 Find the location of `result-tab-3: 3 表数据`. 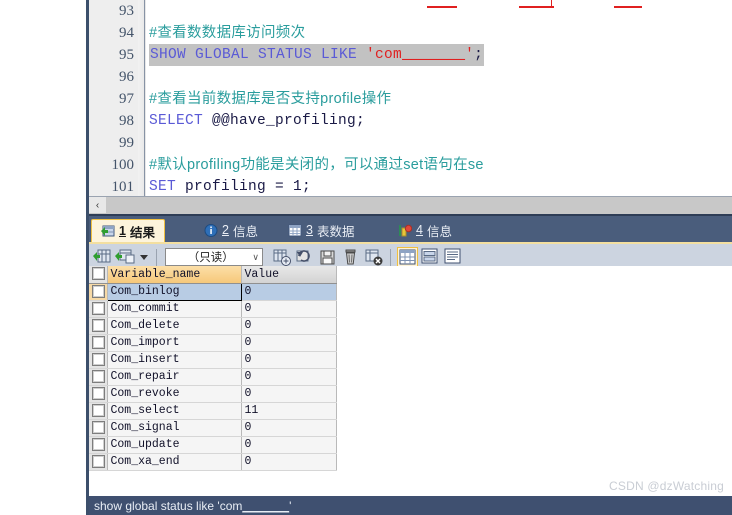

result-tab-3: 3 表数据 is located at coordinates (321, 230).